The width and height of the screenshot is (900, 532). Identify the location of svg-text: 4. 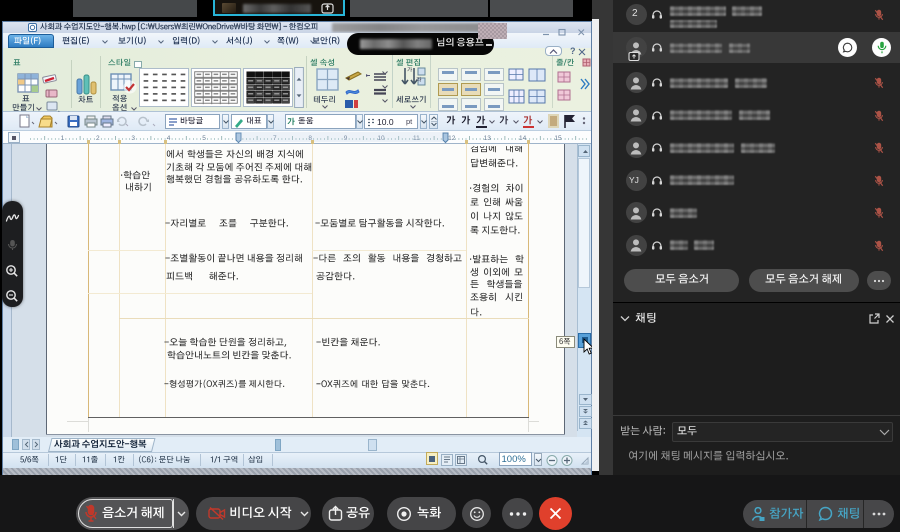
(169, 138).